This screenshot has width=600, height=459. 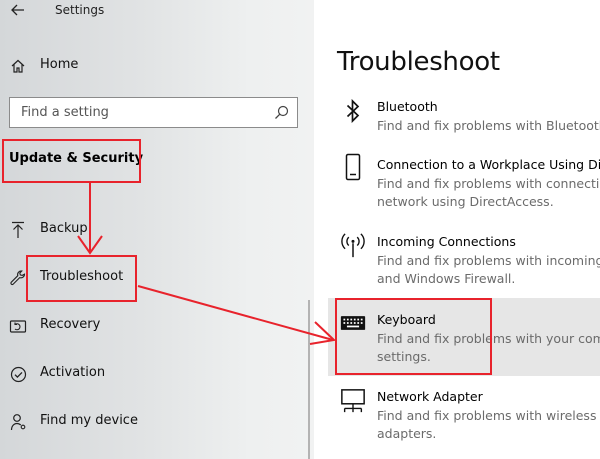 What do you see at coordinates (488, 164) in the screenshot?
I see `troubleshooter-title: Connection to a Workplace Using Di` at bounding box center [488, 164].